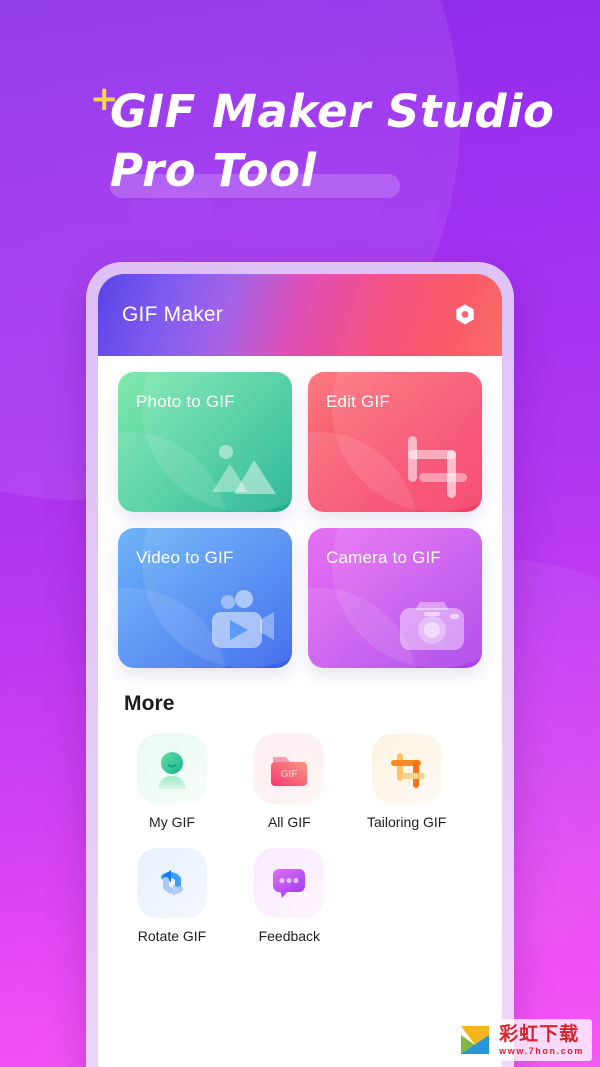  What do you see at coordinates (406, 822) in the screenshot?
I see `more-item-label: Tailoring GIF` at bounding box center [406, 822].